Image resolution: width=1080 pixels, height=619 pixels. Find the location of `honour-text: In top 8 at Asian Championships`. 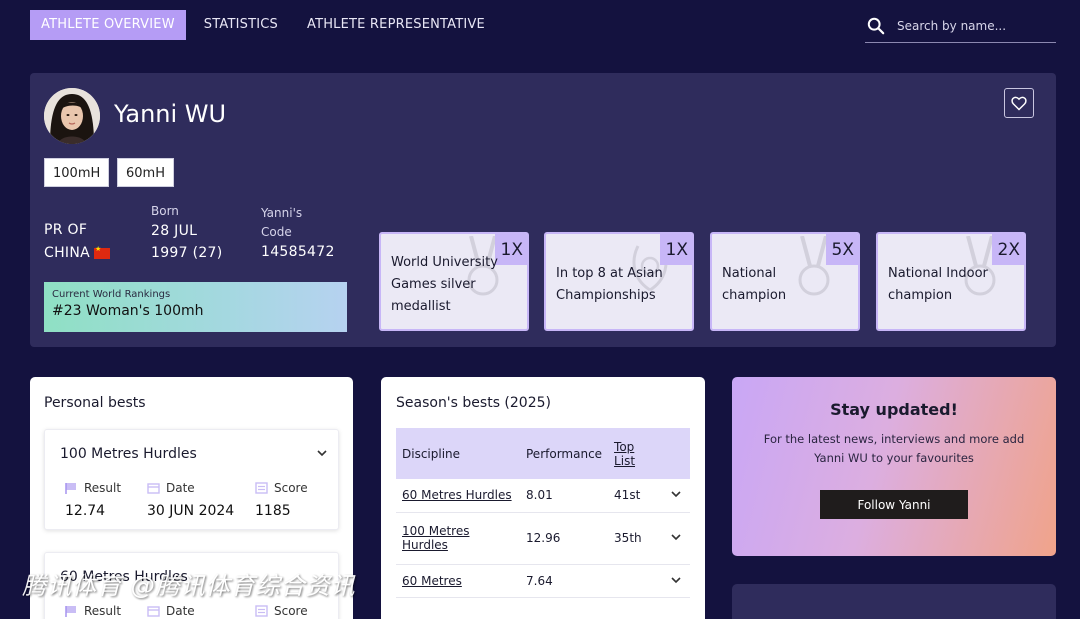

honour-text: In top 8 at Asian Championships is located at coordinates (609, 284).